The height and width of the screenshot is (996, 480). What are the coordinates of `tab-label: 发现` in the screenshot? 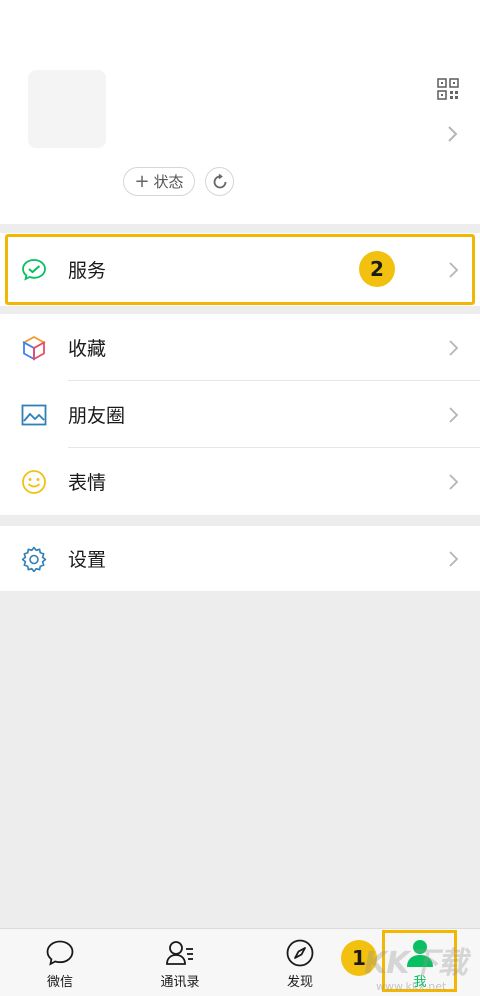 It's located at (299, 982).